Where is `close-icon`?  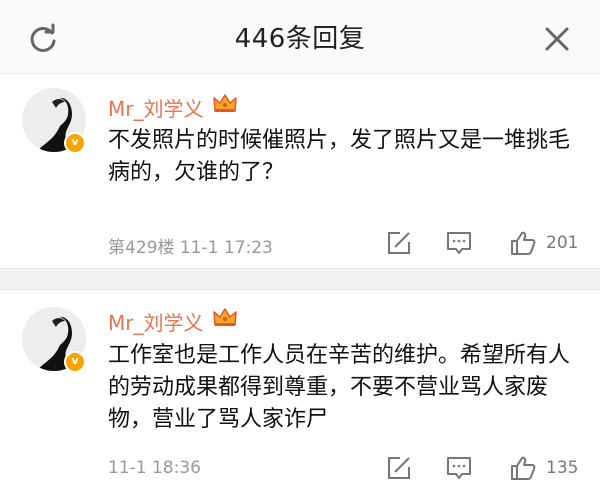
close-icon is located at coordinates (557, 39).